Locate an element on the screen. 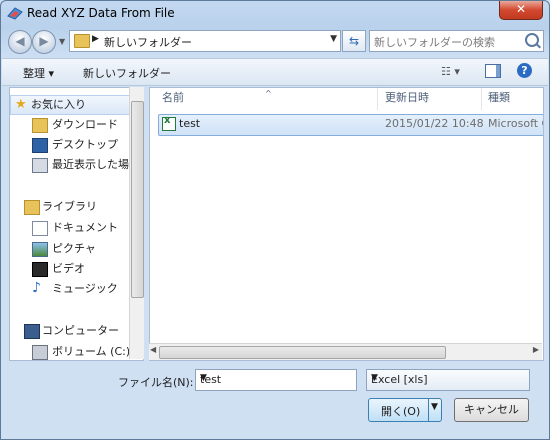 The height and width of the screenshot is (440, 550). videos-icon is located at coordinates (40, 269).